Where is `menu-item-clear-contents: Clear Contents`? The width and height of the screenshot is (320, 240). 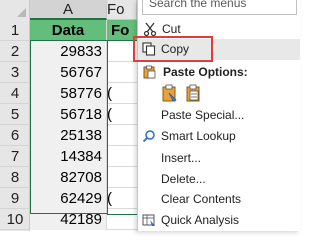 menu-item-clear-contents: Clear Contents is located at coordinates (218, 199).